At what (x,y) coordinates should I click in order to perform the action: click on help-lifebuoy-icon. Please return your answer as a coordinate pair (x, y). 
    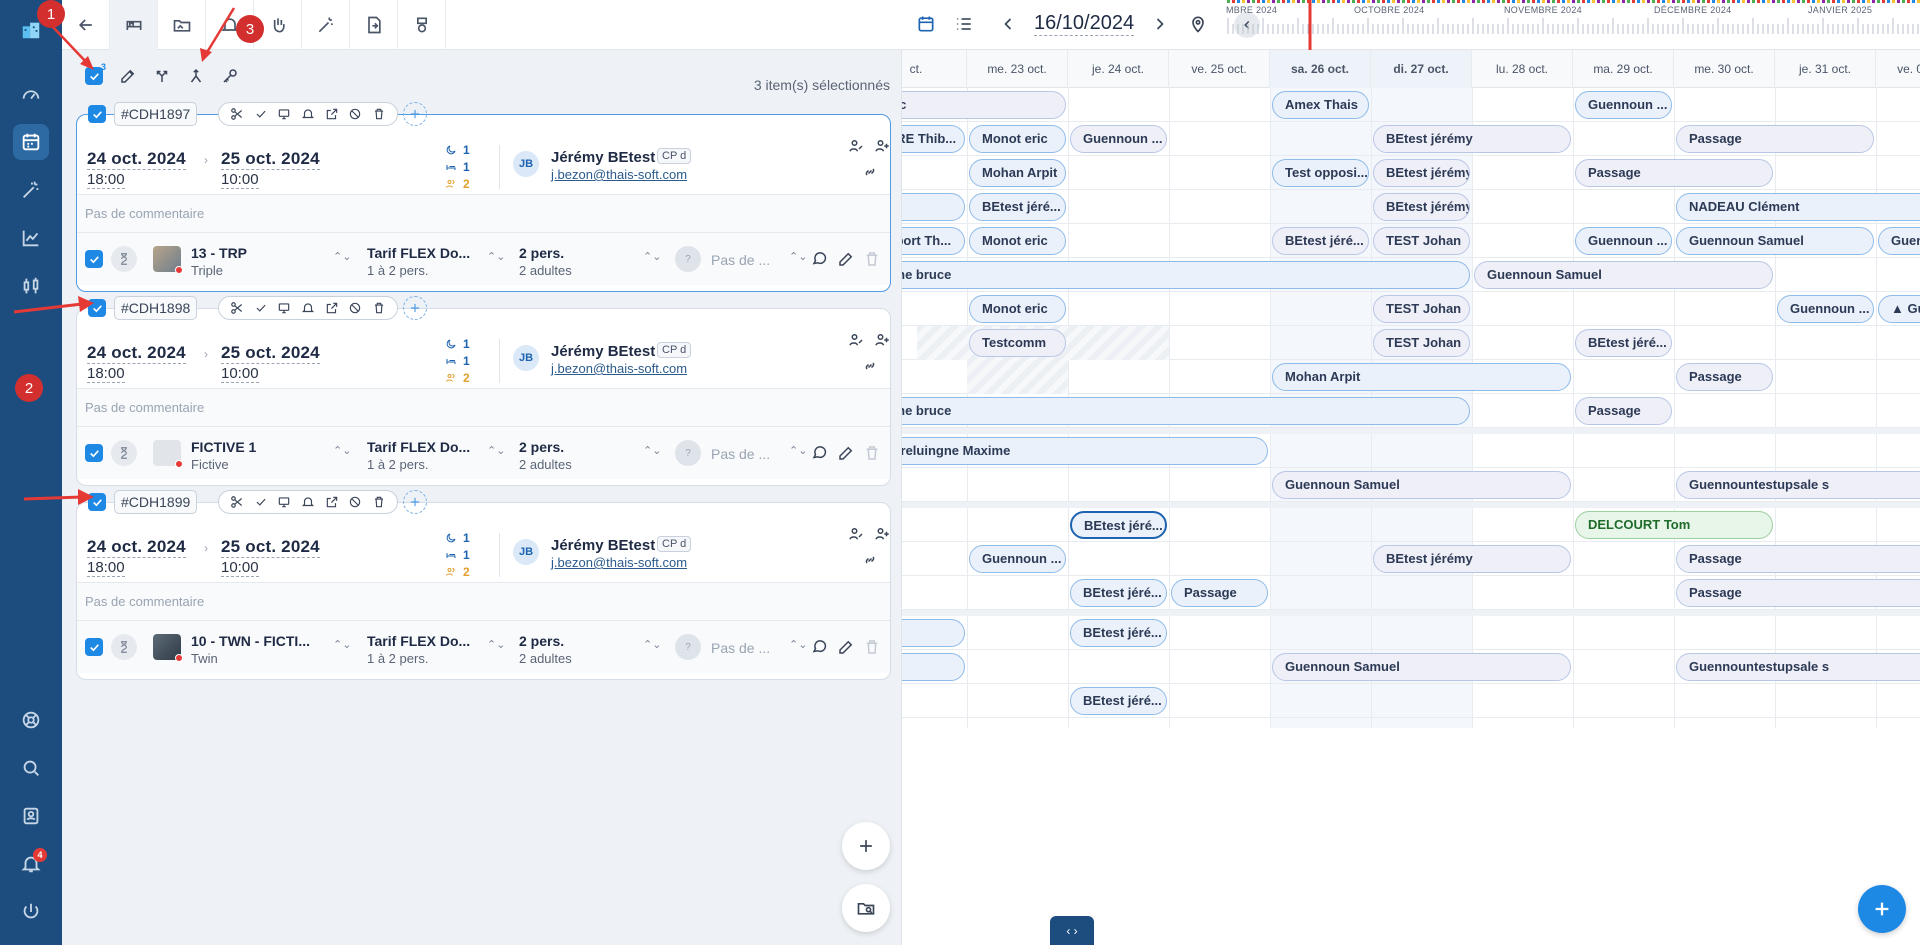
    Looking at the image, I should click on (31, 720).